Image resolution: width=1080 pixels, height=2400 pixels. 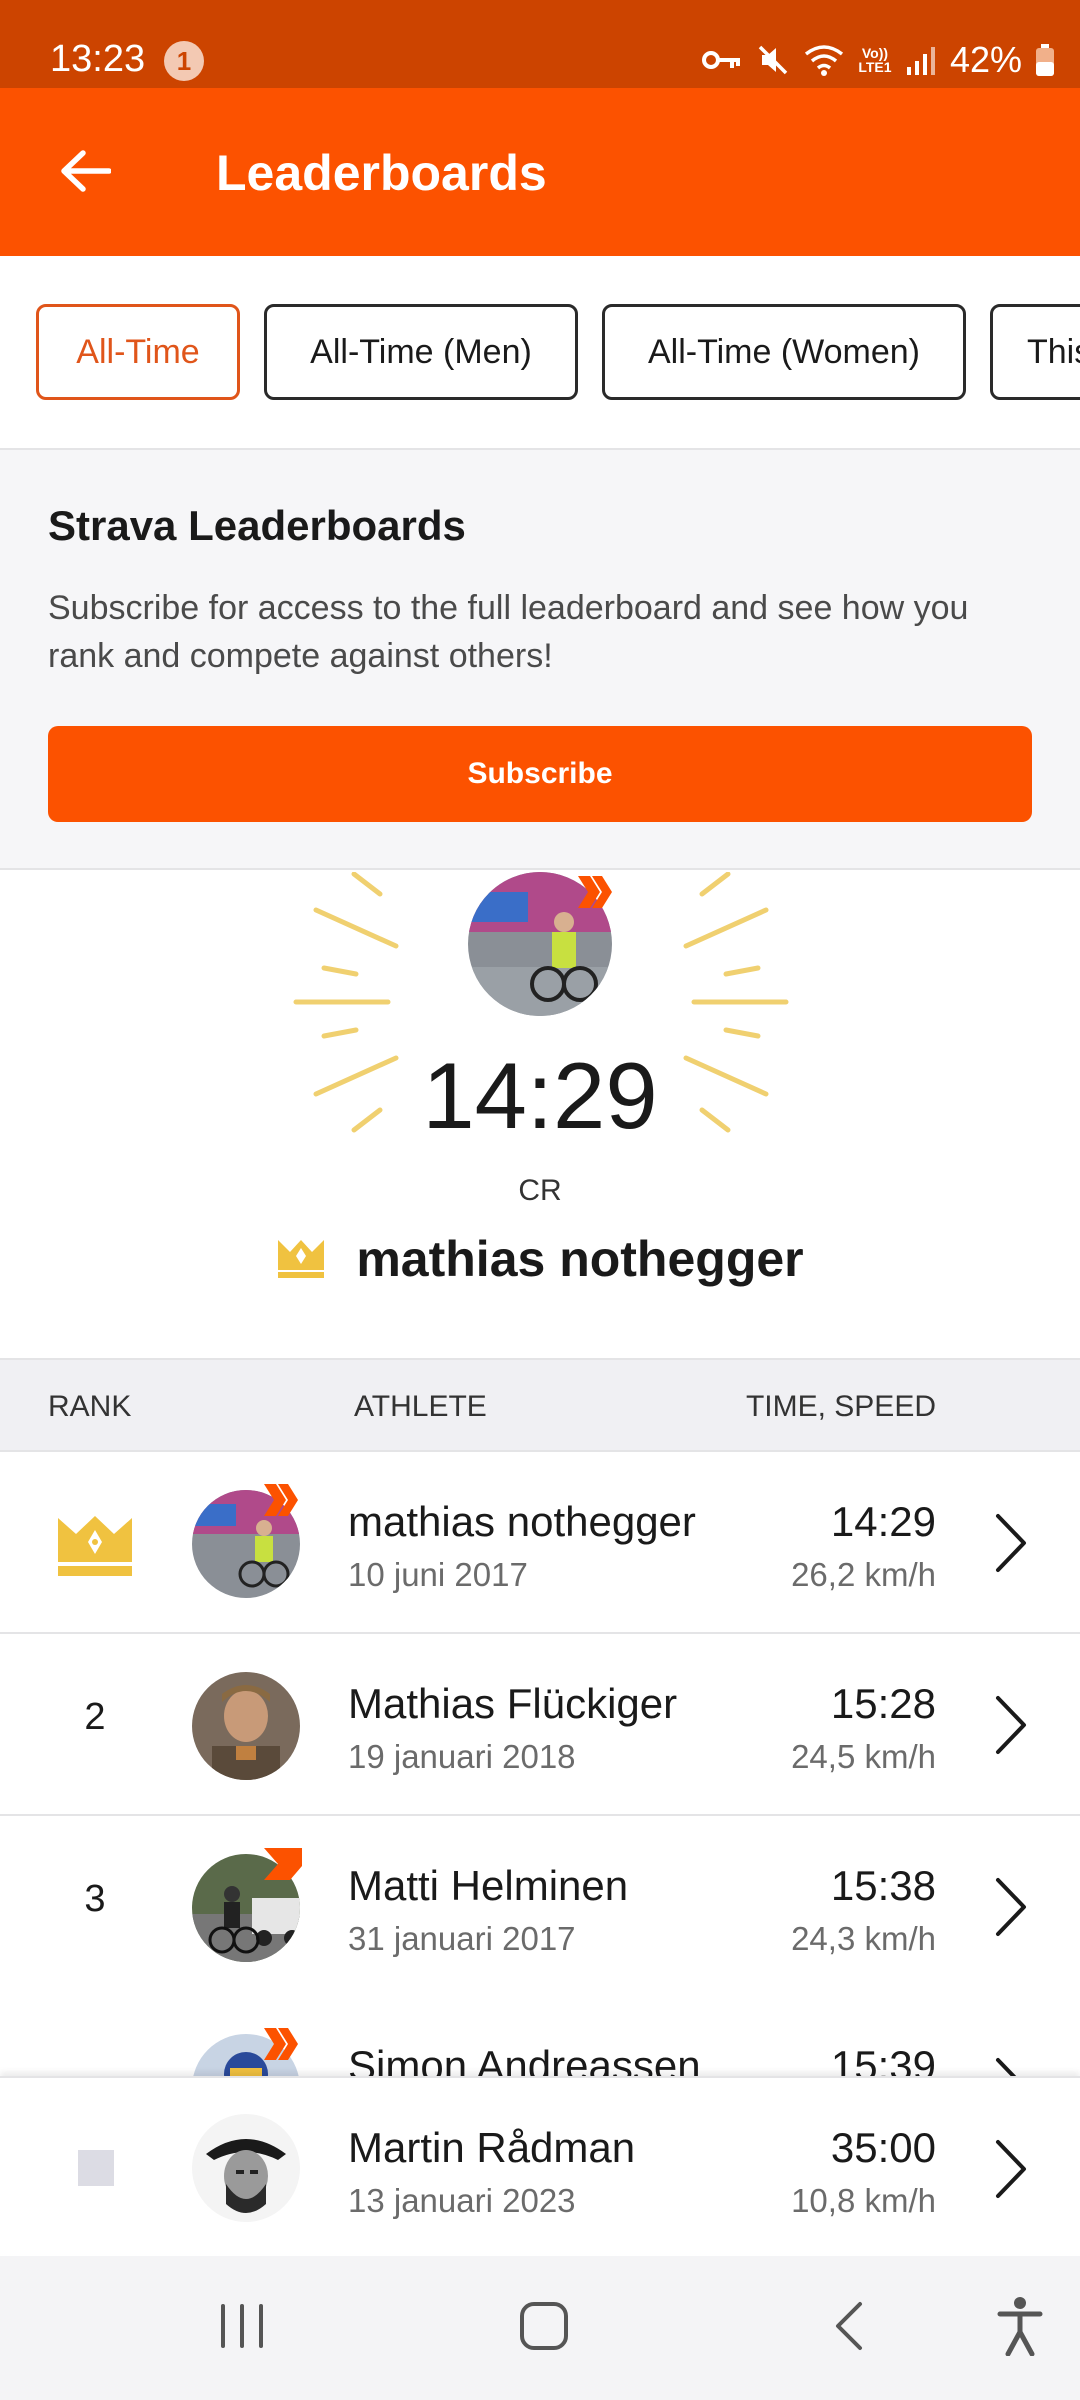 What do you see at coordinates (95, 1899) in the screenshot?
I see `rank-number: 3` at bounding box center [95, 1899].